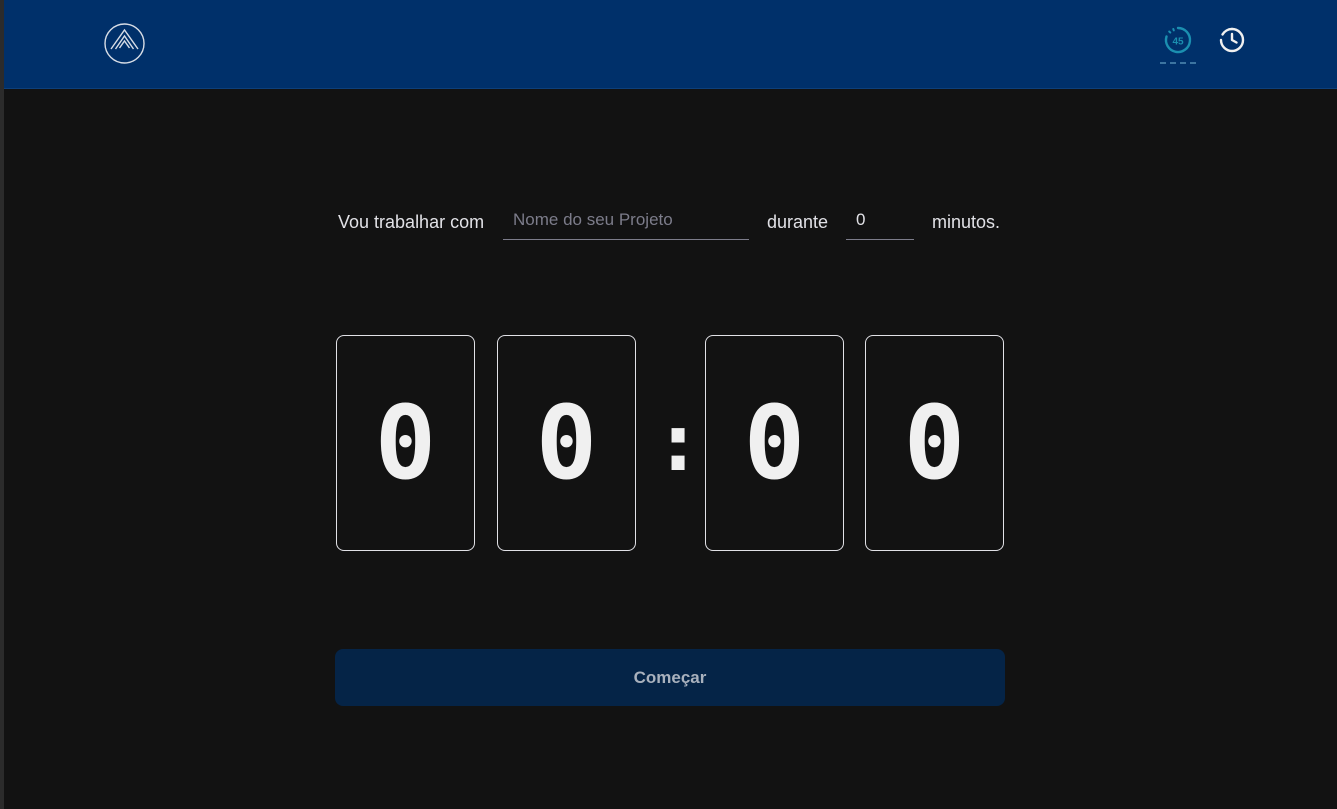 The image size is (1337, 809). I want to click on minutes-amount-input, so click(880, 220).